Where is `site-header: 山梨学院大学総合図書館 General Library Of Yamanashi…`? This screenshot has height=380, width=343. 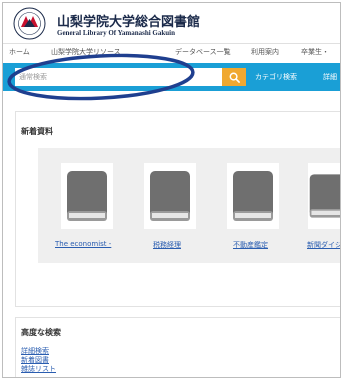 site-header: 山梨学院大学総合図書館 General Library Of Yamanashi… is located at coordinates (171, 22).